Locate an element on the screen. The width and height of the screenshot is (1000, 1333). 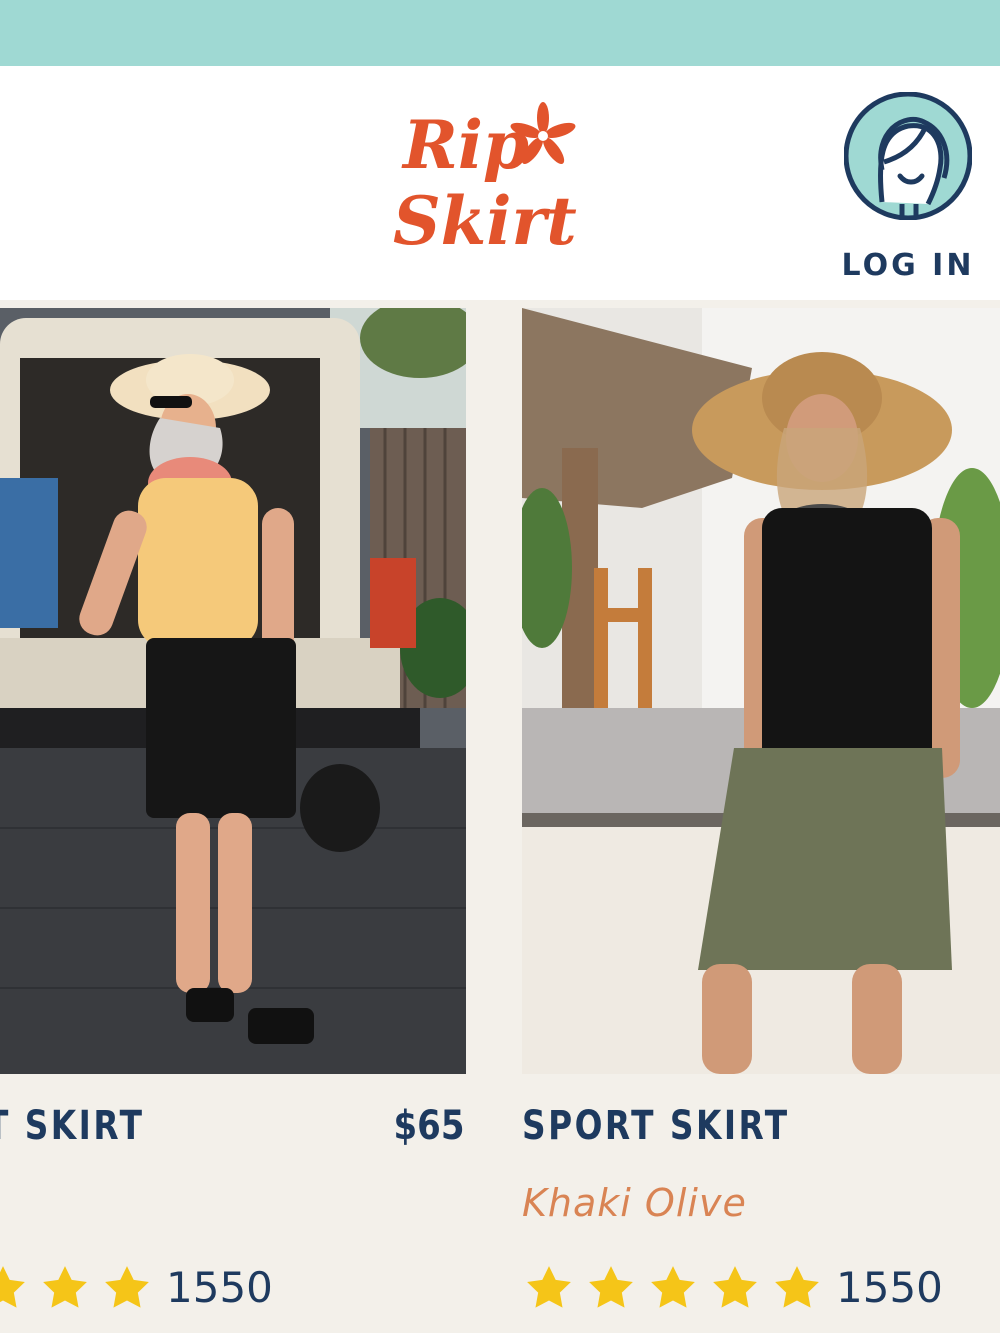
svg-text: Rip is located at coordinates (465, 145).